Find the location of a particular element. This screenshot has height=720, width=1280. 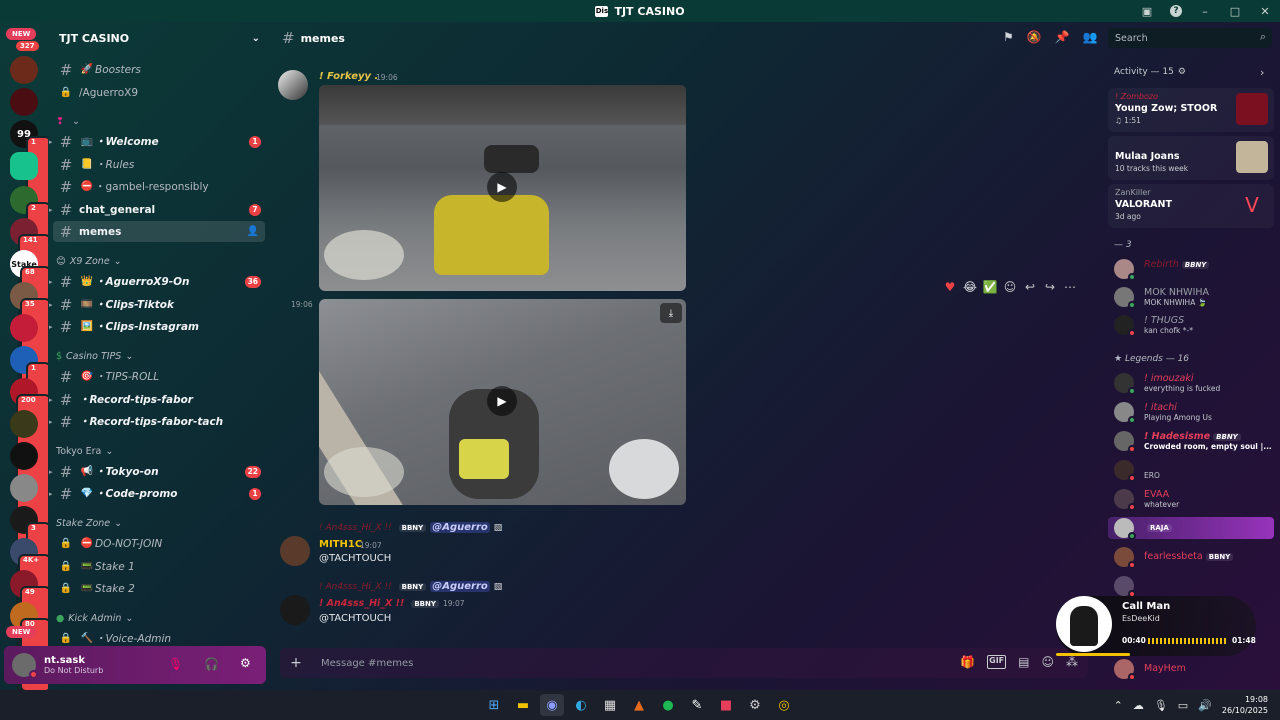

app-icon: ■ is located at coordinates (726, 705).